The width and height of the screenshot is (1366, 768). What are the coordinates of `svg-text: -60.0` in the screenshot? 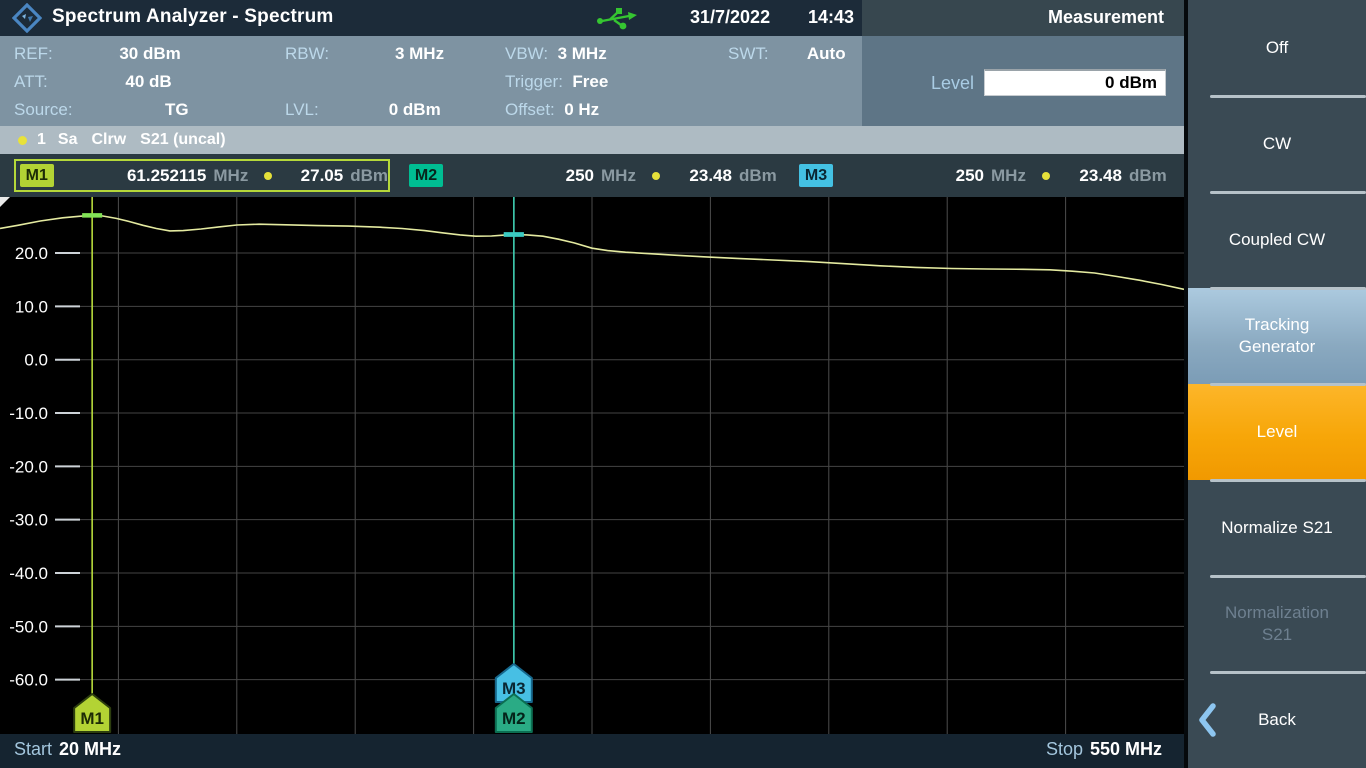 It's located at (28, 680).